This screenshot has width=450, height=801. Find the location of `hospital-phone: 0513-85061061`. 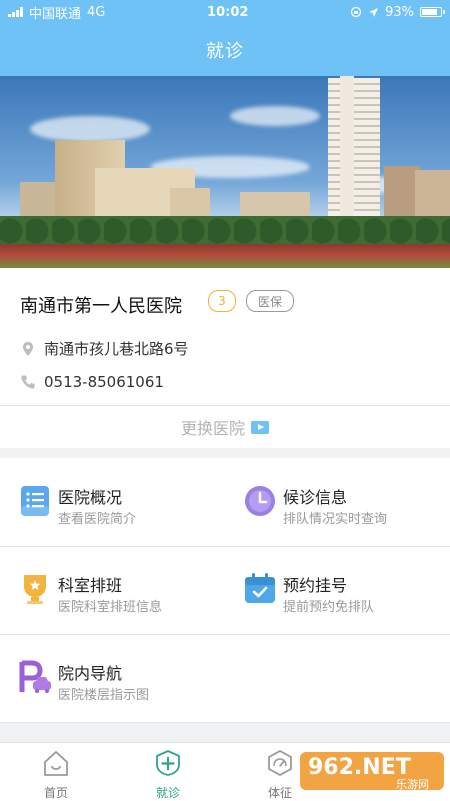

hospital-phone: 0513-85061061 is located at coordinates (104, 382).